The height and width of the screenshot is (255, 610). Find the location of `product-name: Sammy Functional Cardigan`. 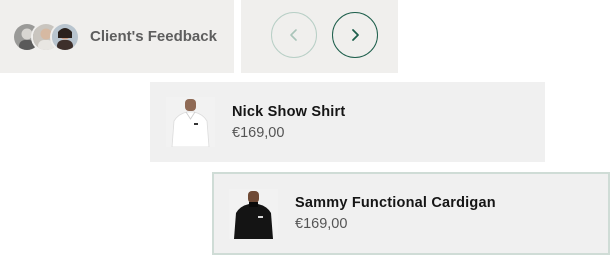

product-name: Sammy Functional Cardigan is located at coordinates (395, 203).